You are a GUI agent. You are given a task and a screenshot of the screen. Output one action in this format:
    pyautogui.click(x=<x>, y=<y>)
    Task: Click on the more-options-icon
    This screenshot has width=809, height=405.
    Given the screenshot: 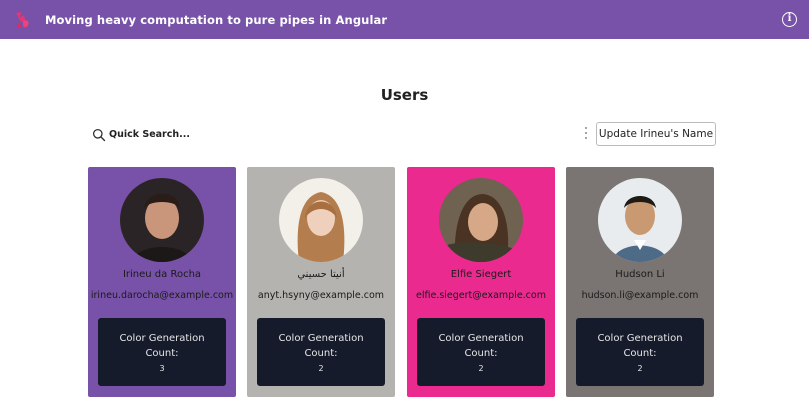 What is the action you would take?
    pyautogui.click(x=586, y=135)
    